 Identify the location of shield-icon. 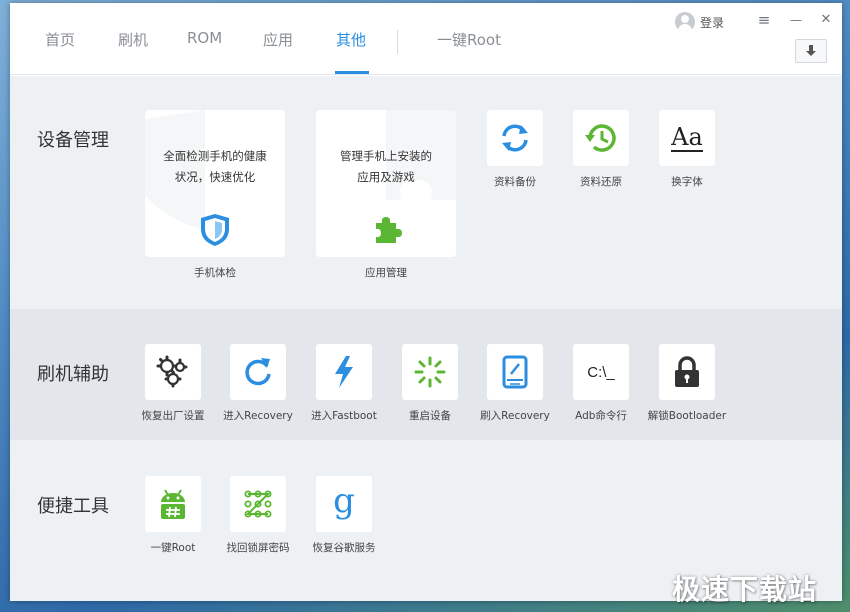
(215, 230).